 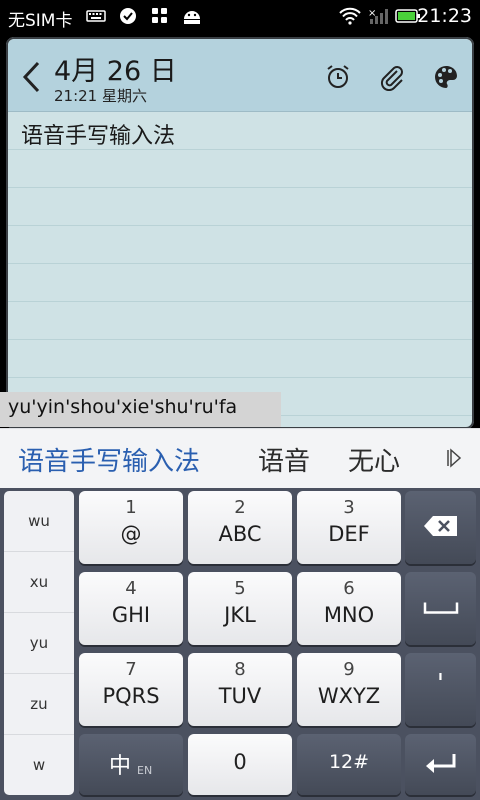 What do you see at coordinates (120, 766) in the screenshot?
I see `language-main-label: 中` at bounding box center [120, 766].